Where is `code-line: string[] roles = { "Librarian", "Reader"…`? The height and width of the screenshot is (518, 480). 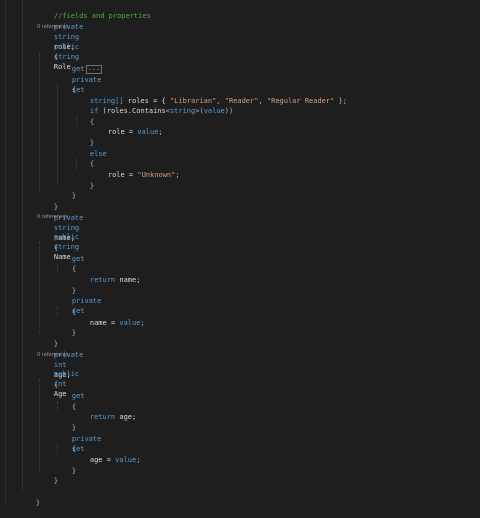
code-line: string[] roles = { "Librarian", "Reader"… is located at coordinates (210, 95).